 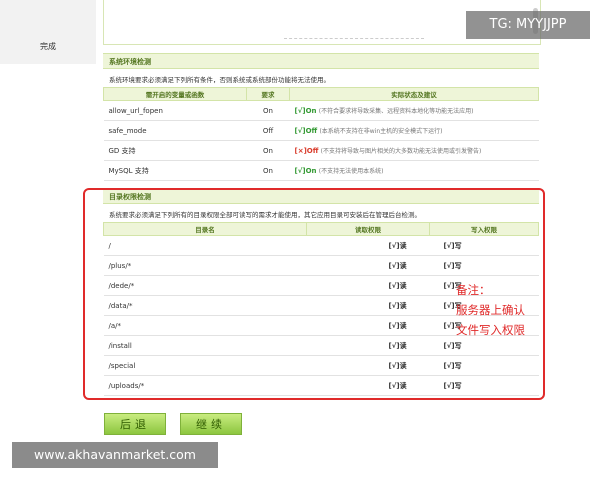 I want to click on watermark-tg: TG: MYYJJPP, so click(x=528, y=25).